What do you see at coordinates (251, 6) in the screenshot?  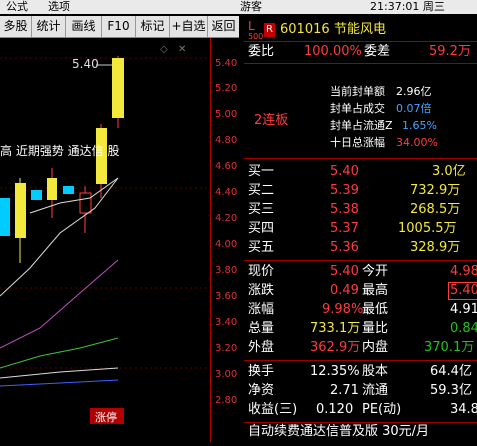 I see `guest-label: 游客` at bounding box center [251, 6].